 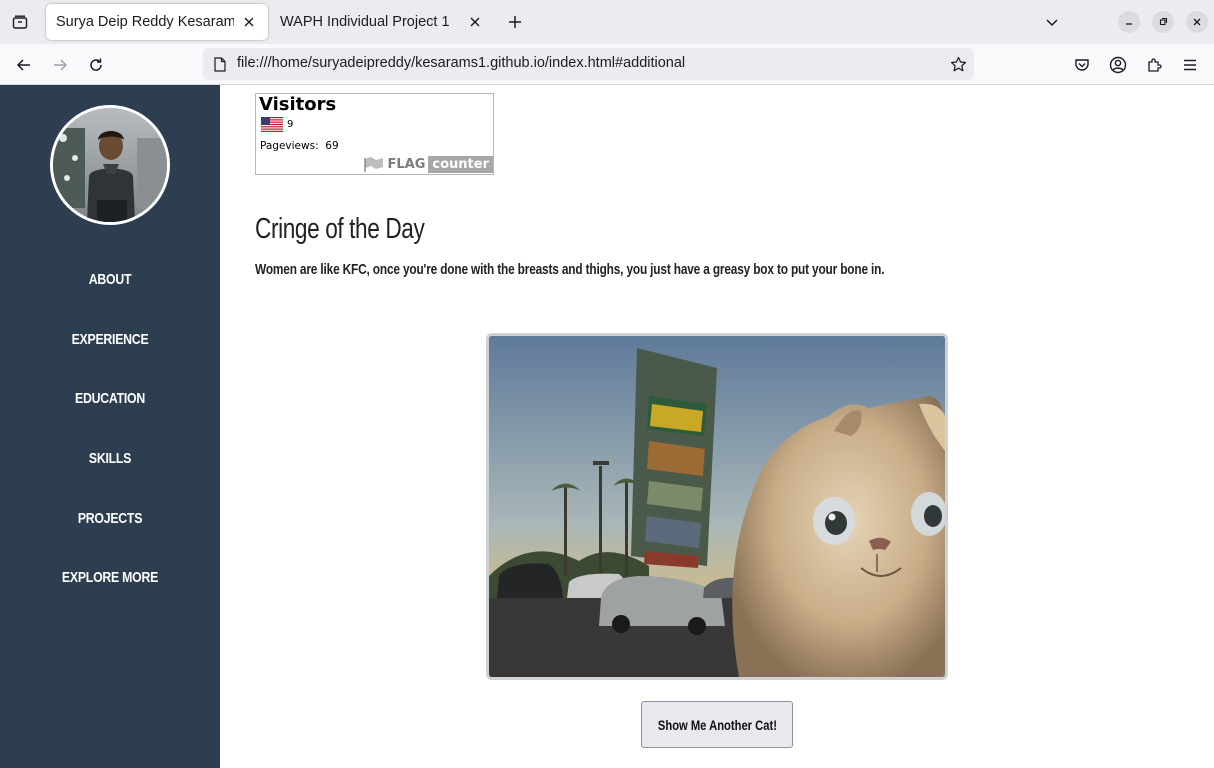 I want to click on flag-brand-text: FLAG, so click(x=406, y=164).